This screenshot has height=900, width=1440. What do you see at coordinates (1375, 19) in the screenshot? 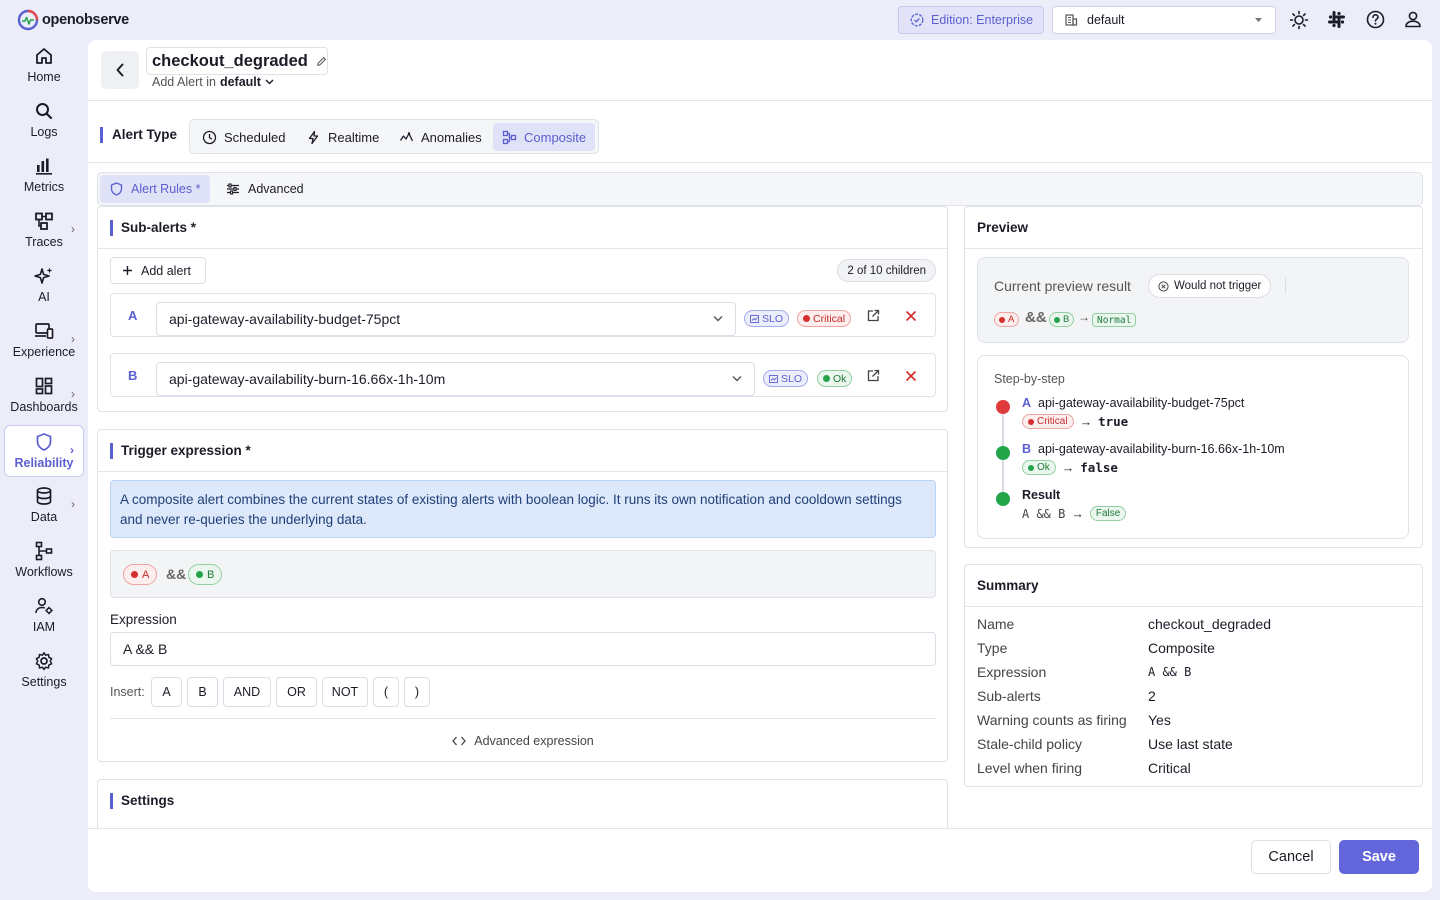
I see `help-button` at bounding box center [1375, 19].